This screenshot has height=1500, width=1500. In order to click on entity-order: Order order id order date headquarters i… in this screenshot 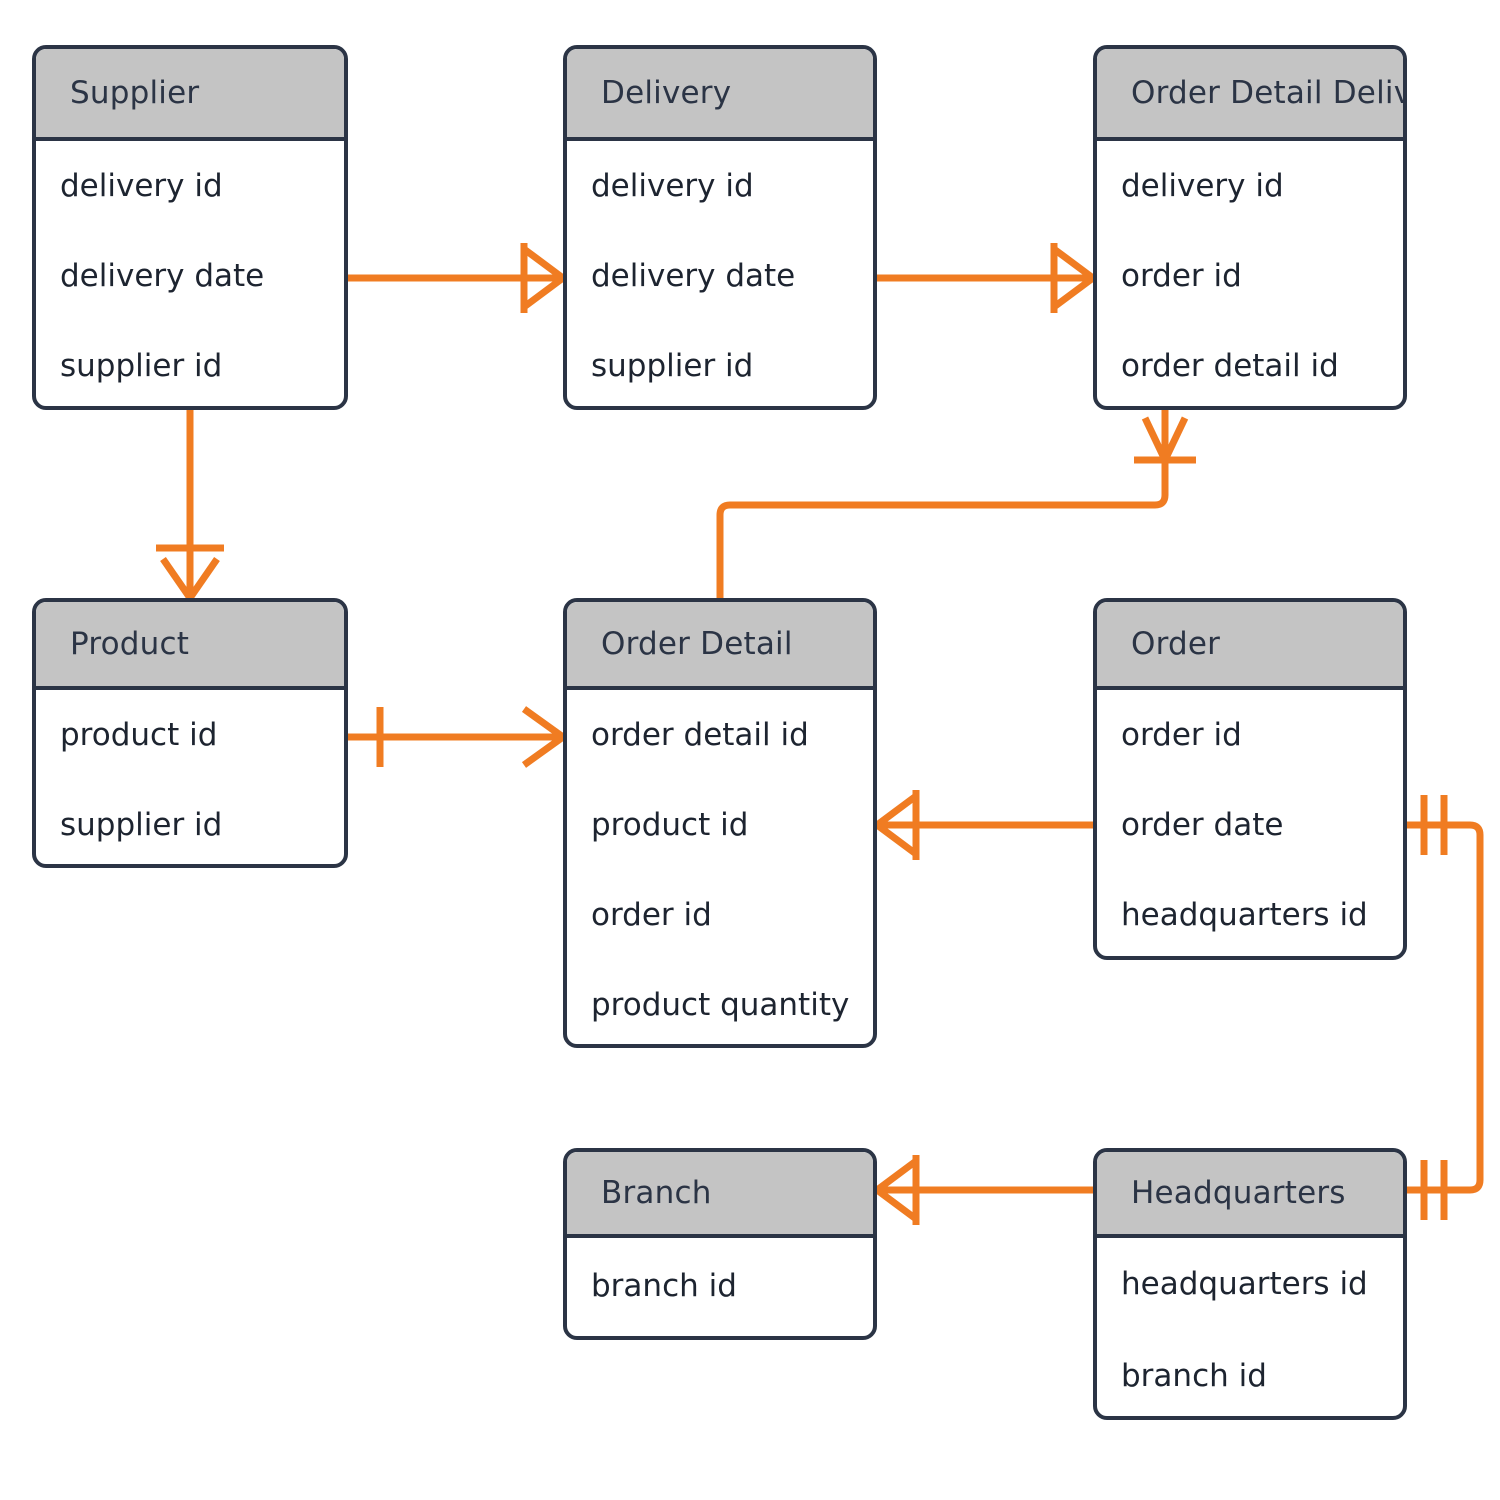, I will do `click(1250, 779)`.